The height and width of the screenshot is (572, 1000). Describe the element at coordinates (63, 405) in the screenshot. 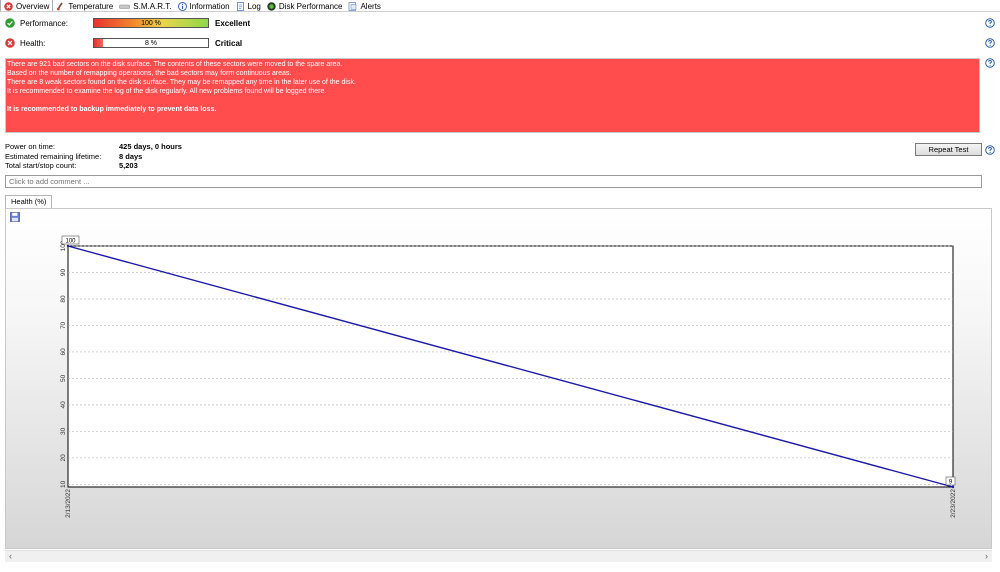

I see `y-tick-label: 40` at that location.